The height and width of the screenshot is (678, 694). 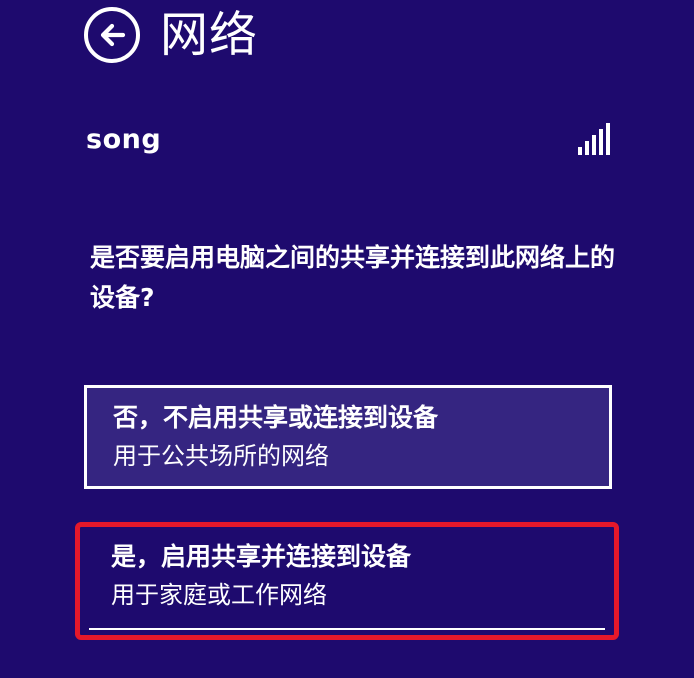 I want to click on option-title: 是，启用共享并连接到设备, so click(x=261, y=556).